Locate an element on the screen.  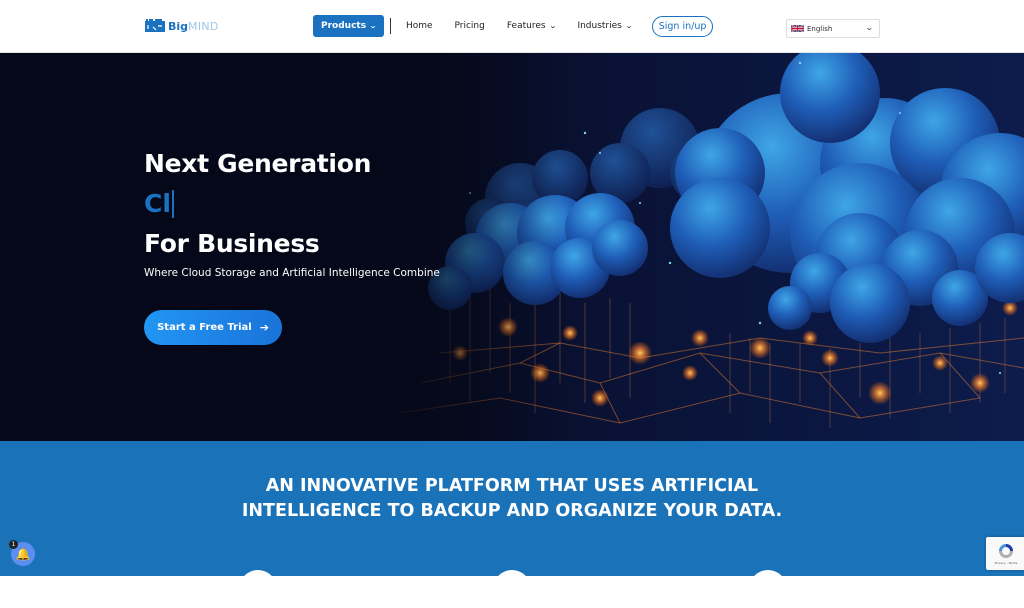
nav-home-label: Home is located at coordinates (419, 26).